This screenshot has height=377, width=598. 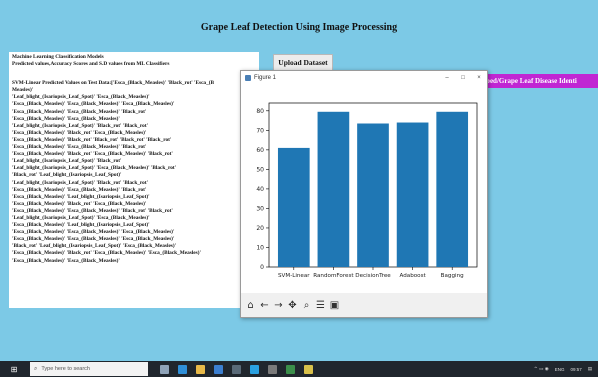 I want to click on system-tray: ^ ▭ ◉ ENG 09:57 ▤, so click(x=563, y=369).